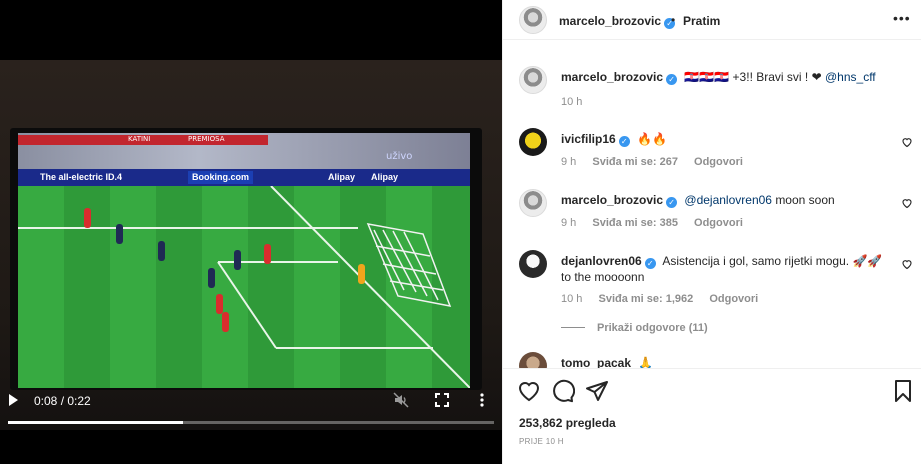 The width and height of the screenshot is (921, 464). What do you see at coordinates (251, 404) in the screenshot?
I see `video-controls: 0:08 / 0:22` at bounding box center [251, 404].